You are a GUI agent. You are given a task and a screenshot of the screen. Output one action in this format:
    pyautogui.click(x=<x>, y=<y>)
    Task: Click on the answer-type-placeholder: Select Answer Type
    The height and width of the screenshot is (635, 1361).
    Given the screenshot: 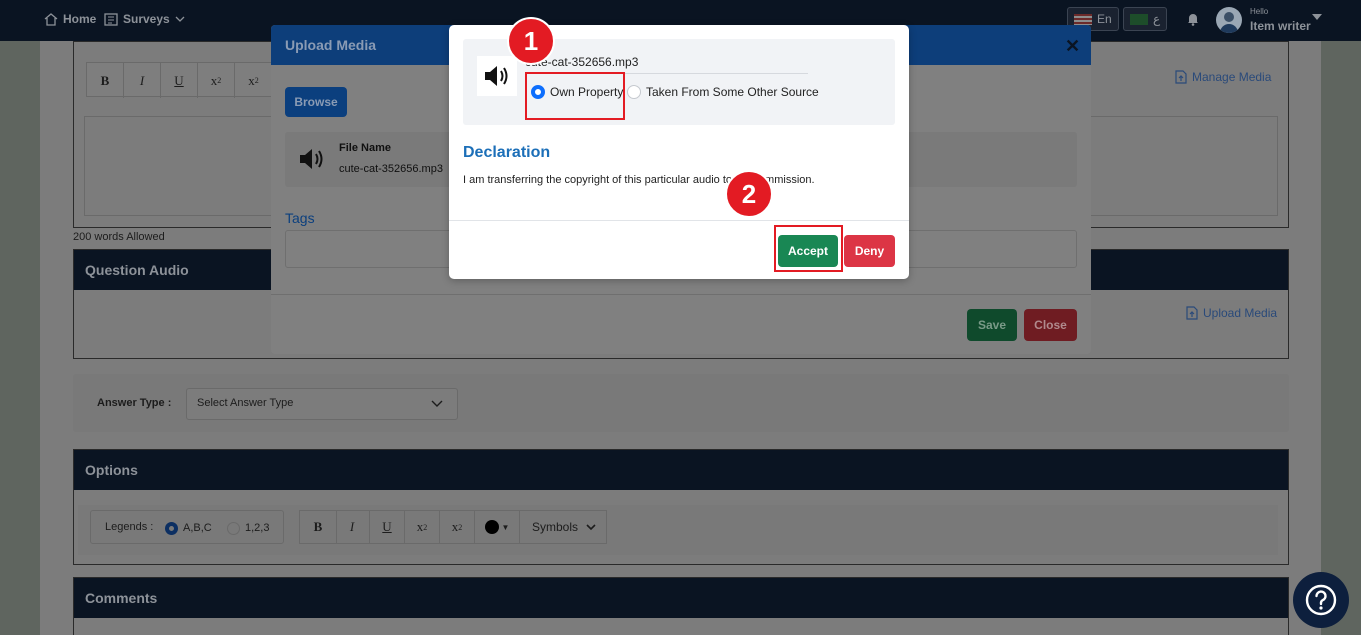 What is the action you would take?
    pyautogui.click(x=245, y=403)
    